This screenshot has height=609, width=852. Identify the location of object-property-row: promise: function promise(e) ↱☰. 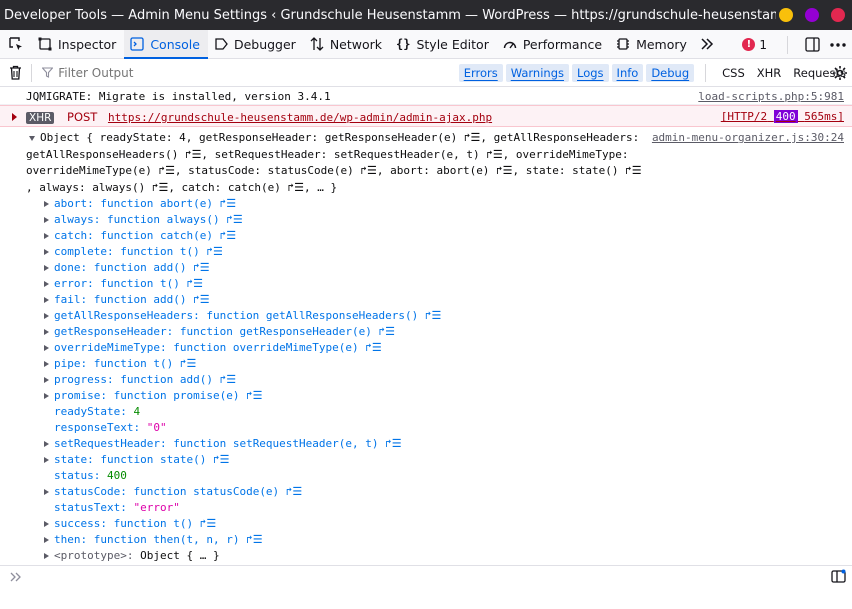
(444, 396).